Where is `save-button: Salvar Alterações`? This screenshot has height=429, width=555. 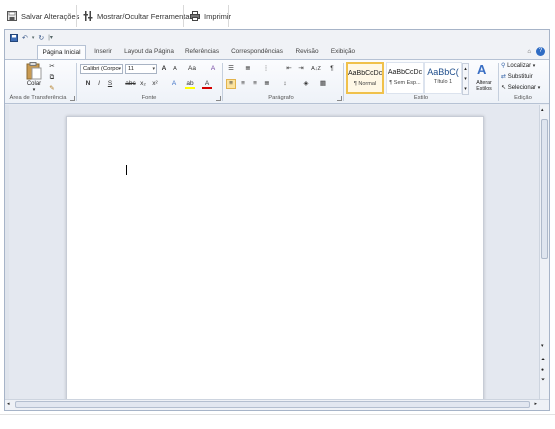
save-button: Salvar Alterações is located at coordinates (43, 16).